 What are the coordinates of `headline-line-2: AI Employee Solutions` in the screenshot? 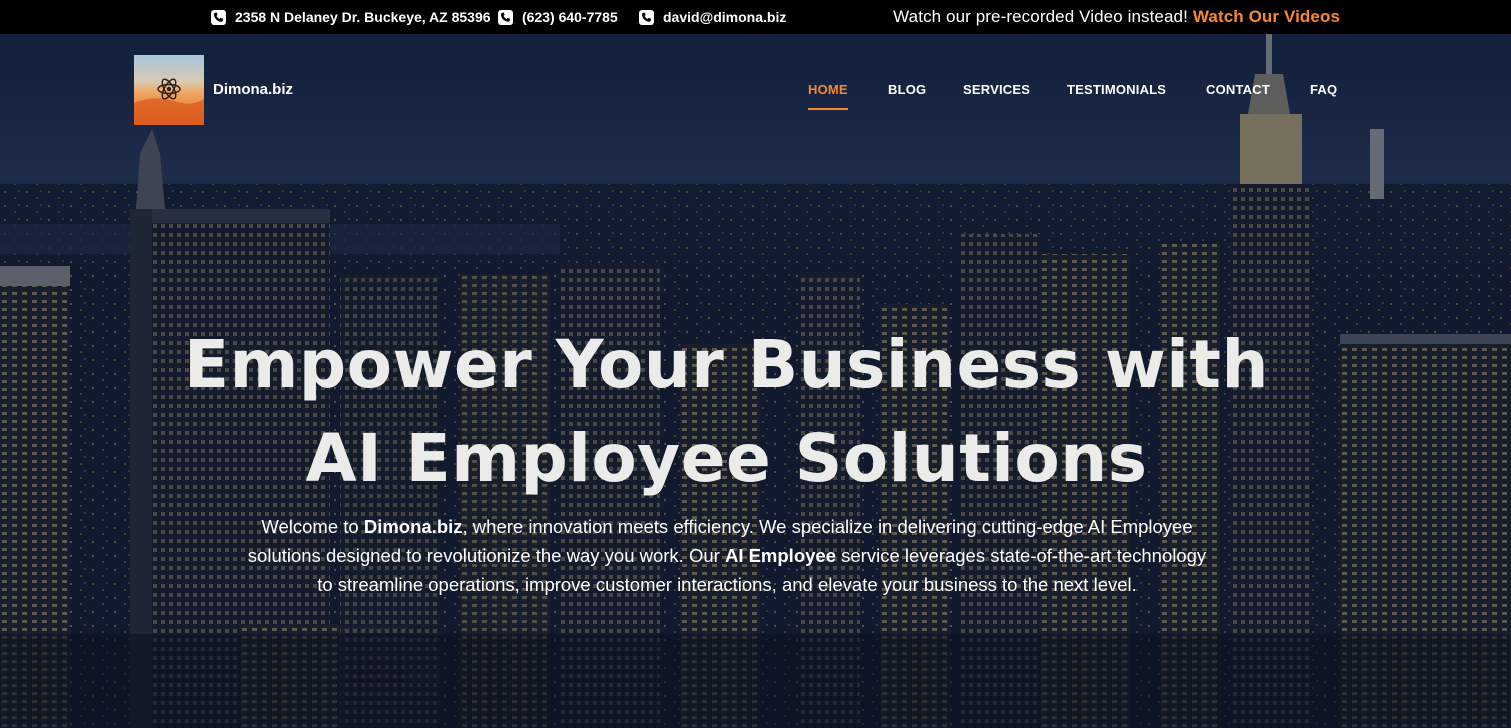 It's located at (726, 458).